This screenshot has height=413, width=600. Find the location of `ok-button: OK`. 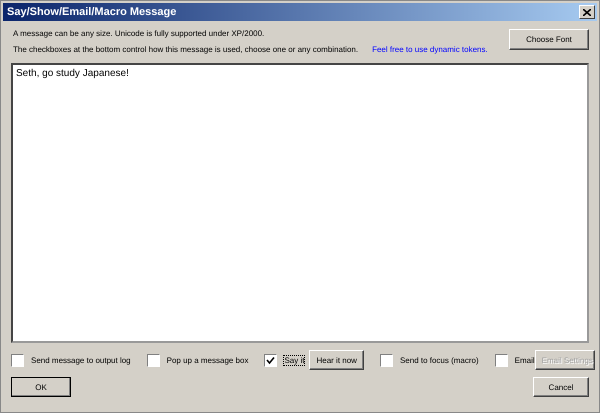

ok-button: OK is located at coordinates (41, 387).